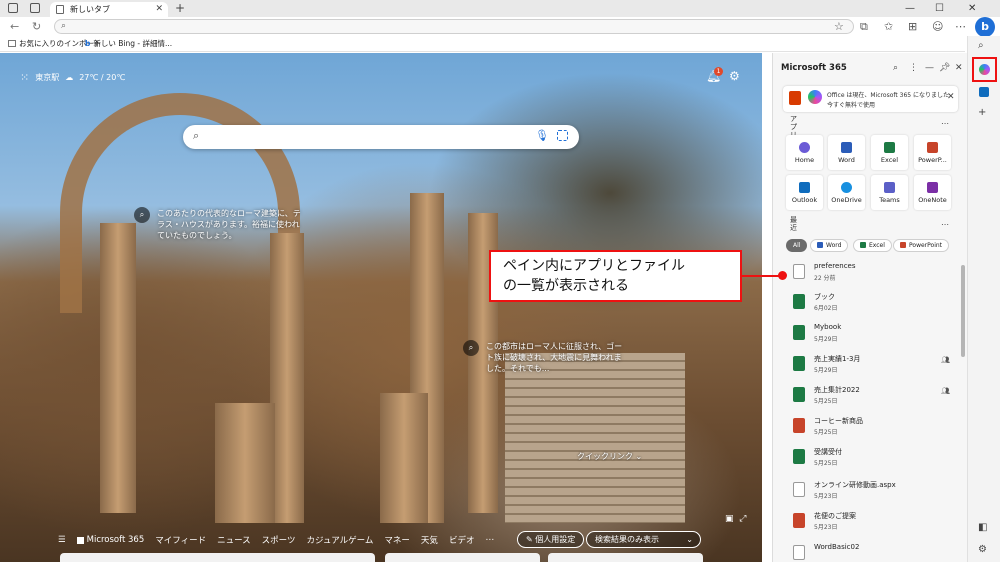 This screenshot has height=562, width=1000. Describe the element at coordinates (872, 245) in the screenshot. I see `filter-excel: Excel` at that location.